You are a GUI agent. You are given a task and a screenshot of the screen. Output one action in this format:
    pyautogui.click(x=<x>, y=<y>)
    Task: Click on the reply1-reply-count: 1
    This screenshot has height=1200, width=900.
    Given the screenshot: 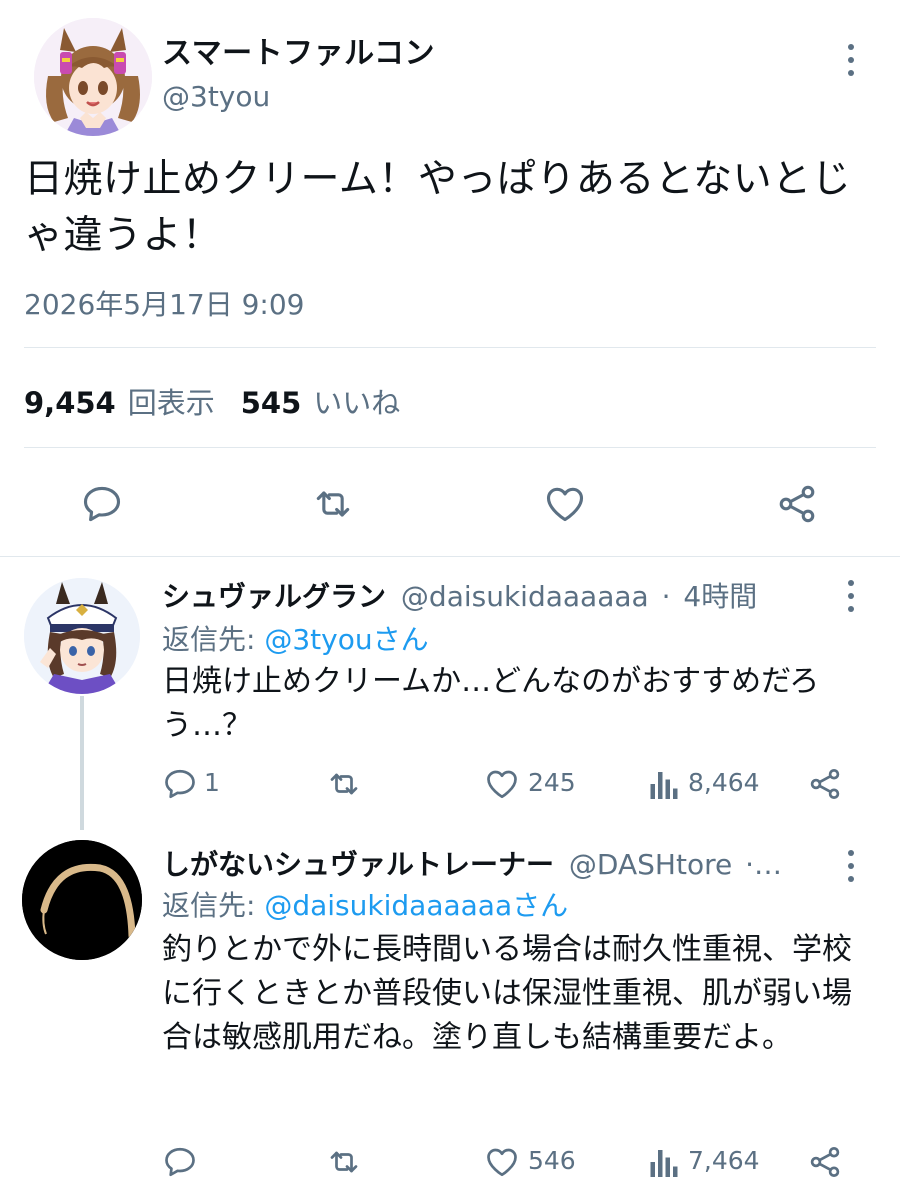 What is the action you would take?
    pyautogui.click(x=212, y=782)
    